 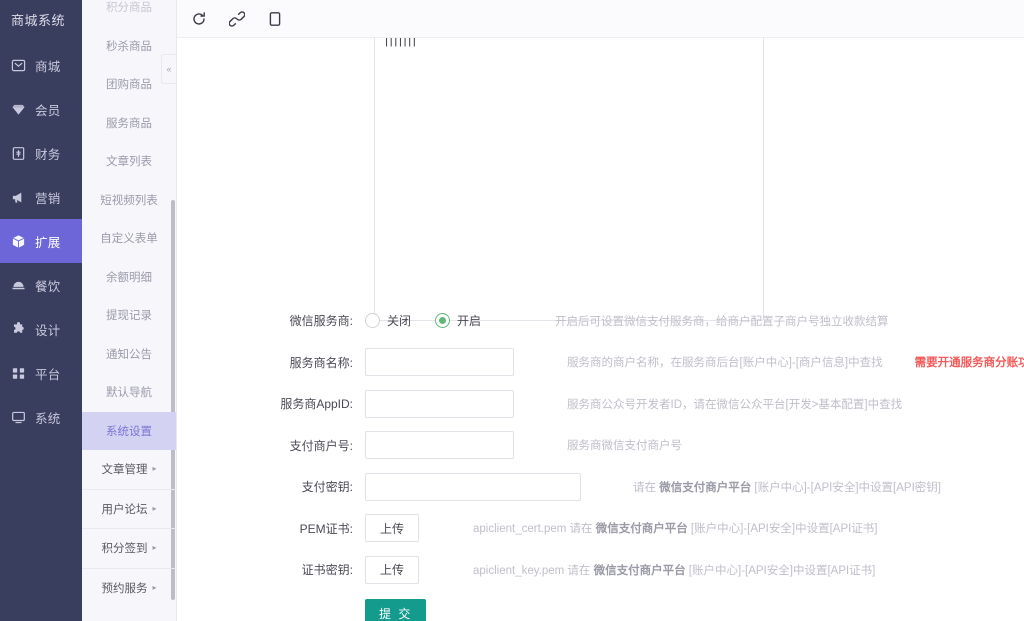 I want to click on sidebar-item-finance: 财务, so click(x=41, y=153).